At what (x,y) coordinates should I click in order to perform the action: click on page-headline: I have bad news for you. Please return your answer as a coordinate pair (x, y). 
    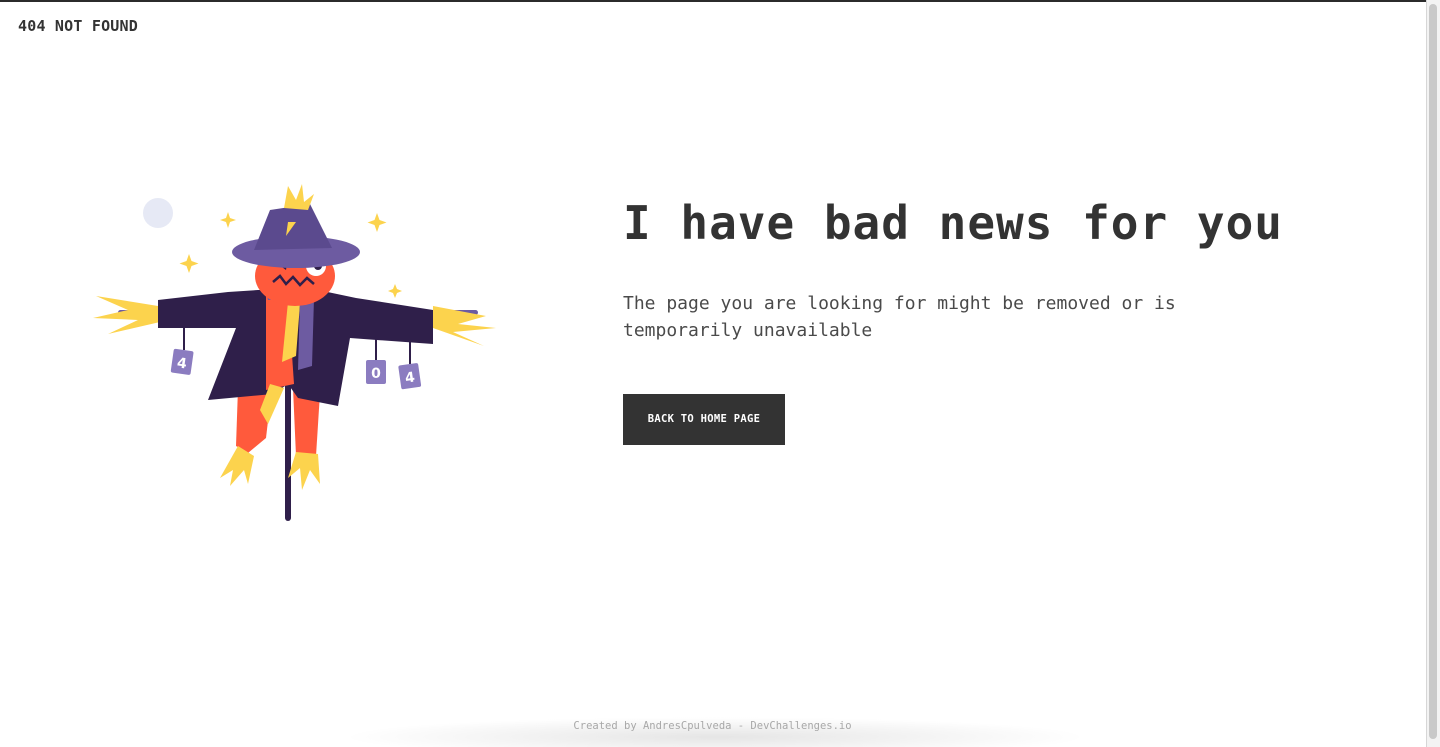
    Looking at the image, I should click on (953, 223).